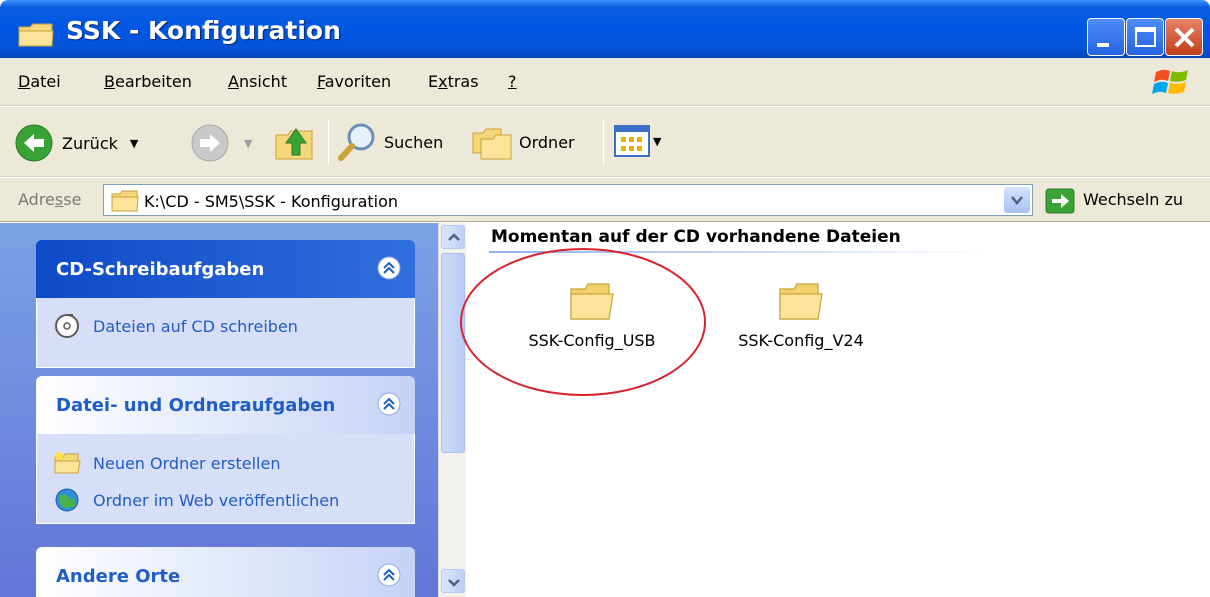  What do you see at coordinates (1103, 45) in the screenshot?
I see `minimize-icon` at bounding box center [1103, 45].